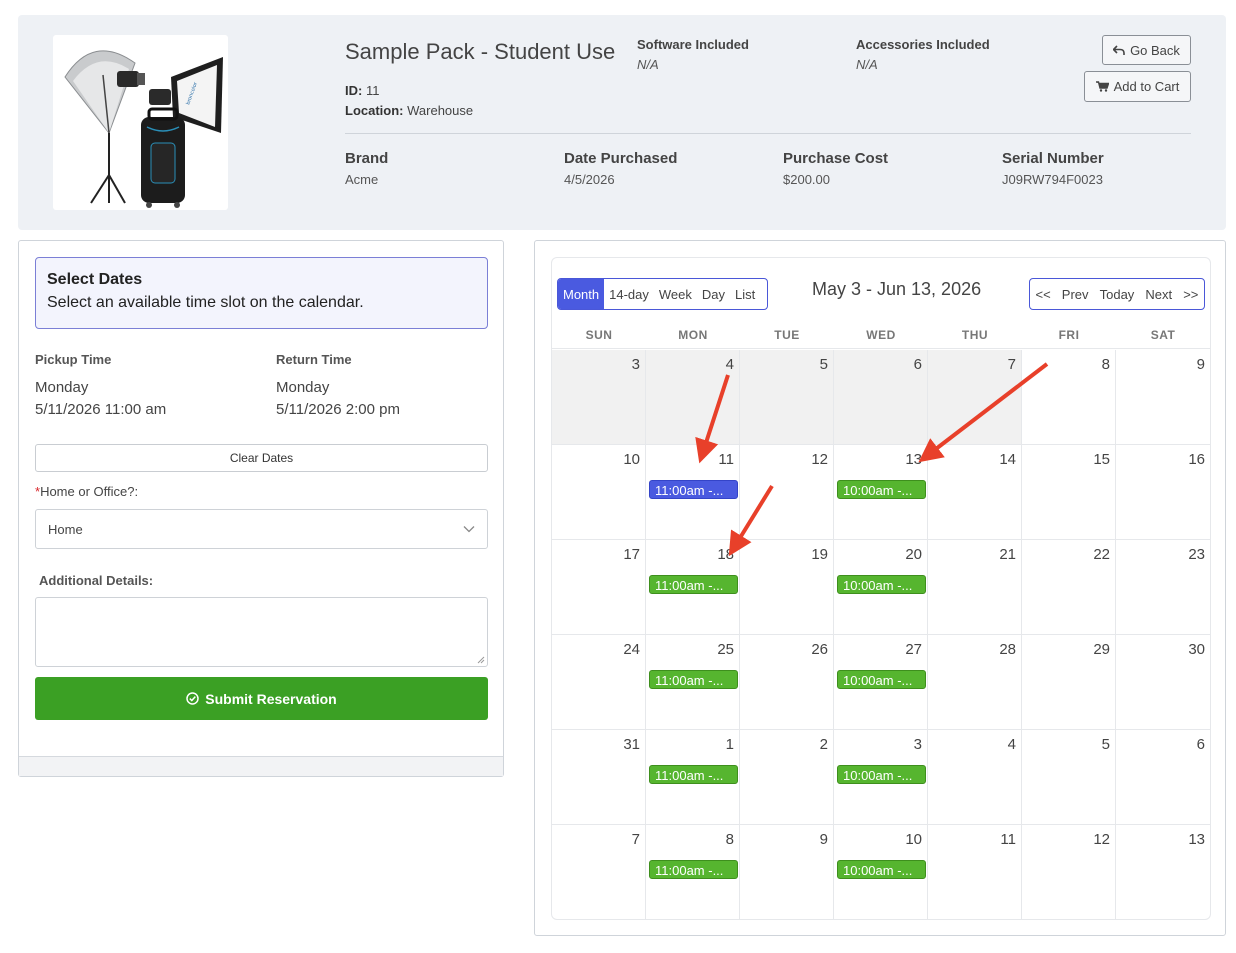  I want to click on day-number: 13, so click(1196, 839).